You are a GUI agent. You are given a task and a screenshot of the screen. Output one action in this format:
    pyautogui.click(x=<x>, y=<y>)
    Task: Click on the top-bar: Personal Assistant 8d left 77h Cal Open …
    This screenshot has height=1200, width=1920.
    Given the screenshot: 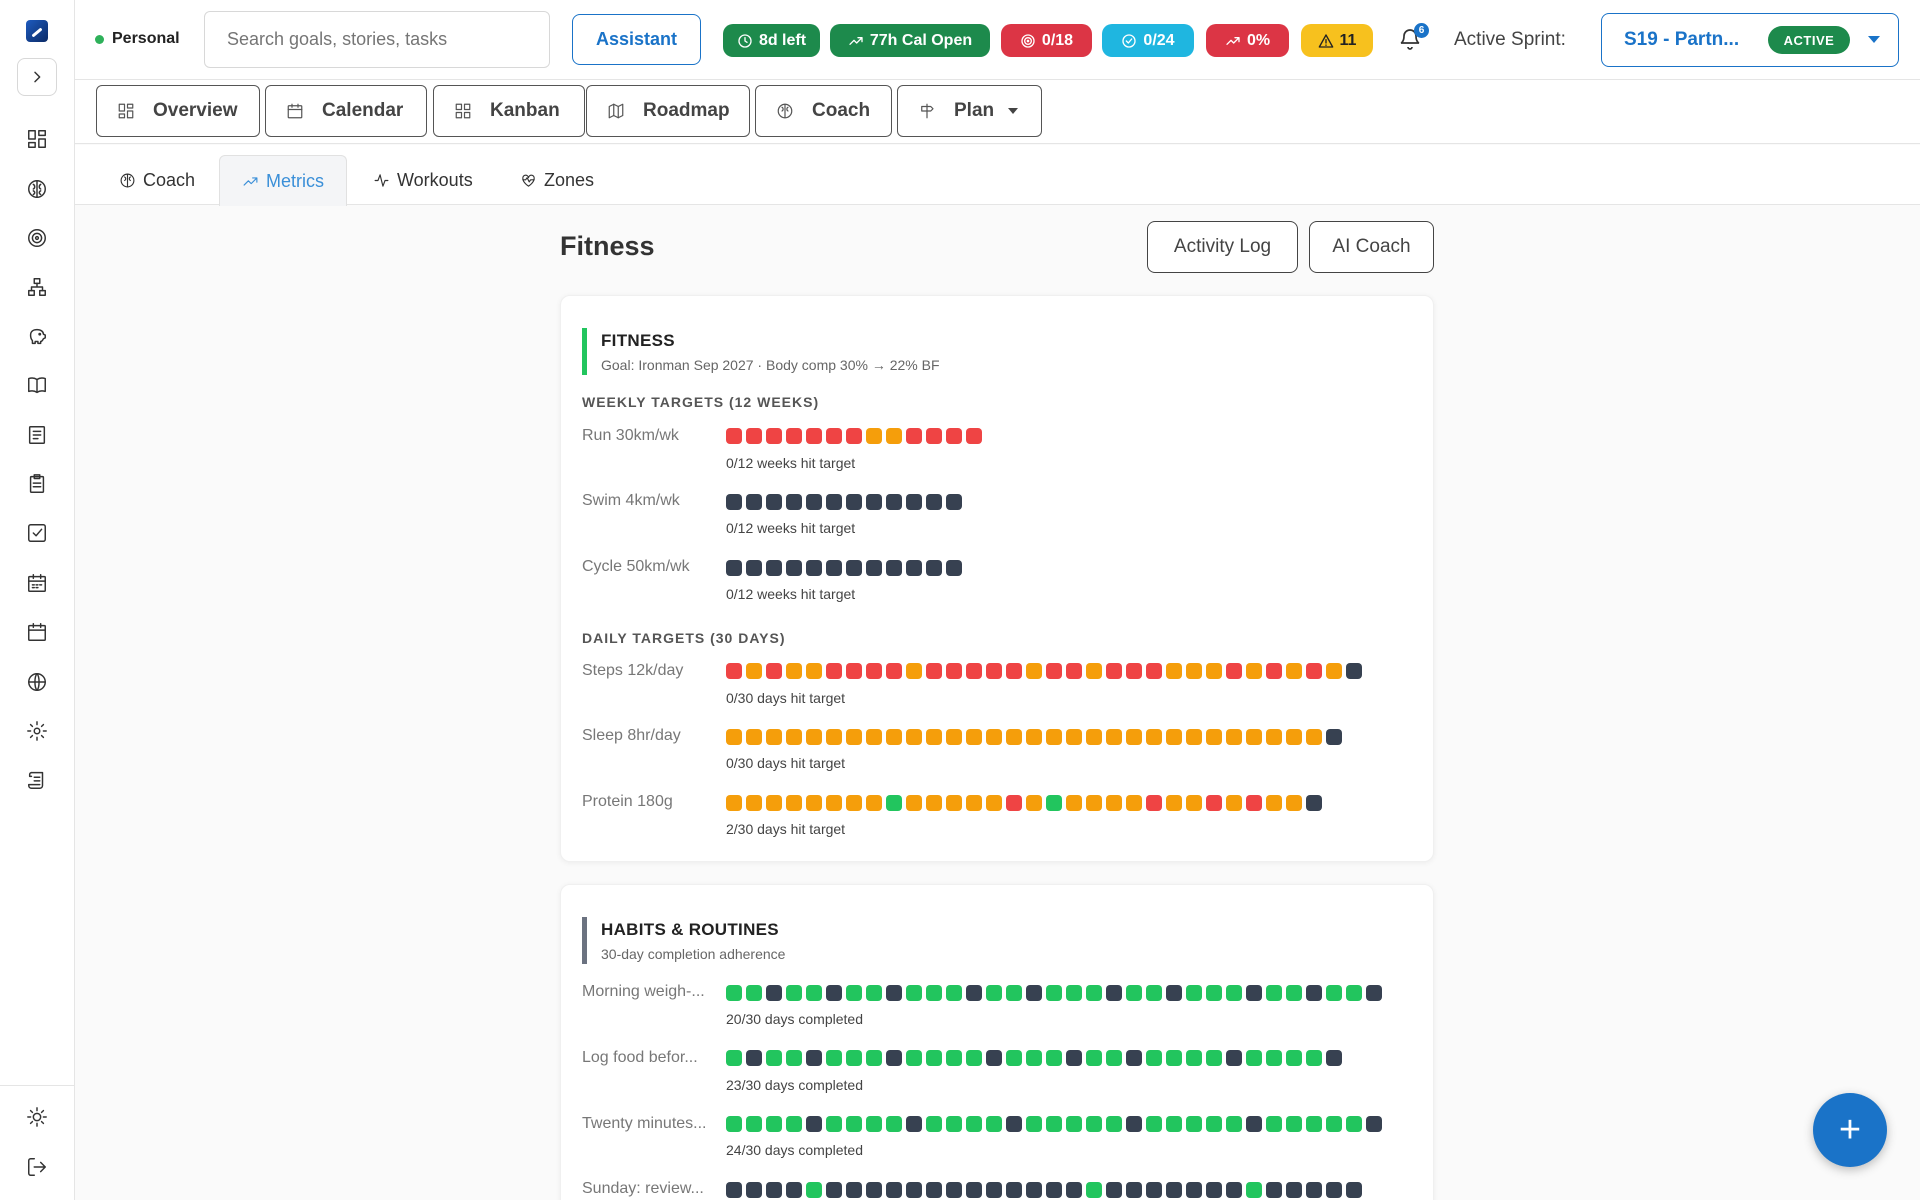 What is the action you would take?
    pyautogui.click(x=997, y=40)
    